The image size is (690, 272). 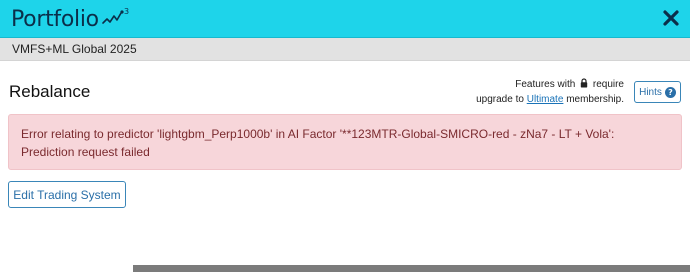 I want to click on features-prefix: Features with, so click(x=545, y=84).